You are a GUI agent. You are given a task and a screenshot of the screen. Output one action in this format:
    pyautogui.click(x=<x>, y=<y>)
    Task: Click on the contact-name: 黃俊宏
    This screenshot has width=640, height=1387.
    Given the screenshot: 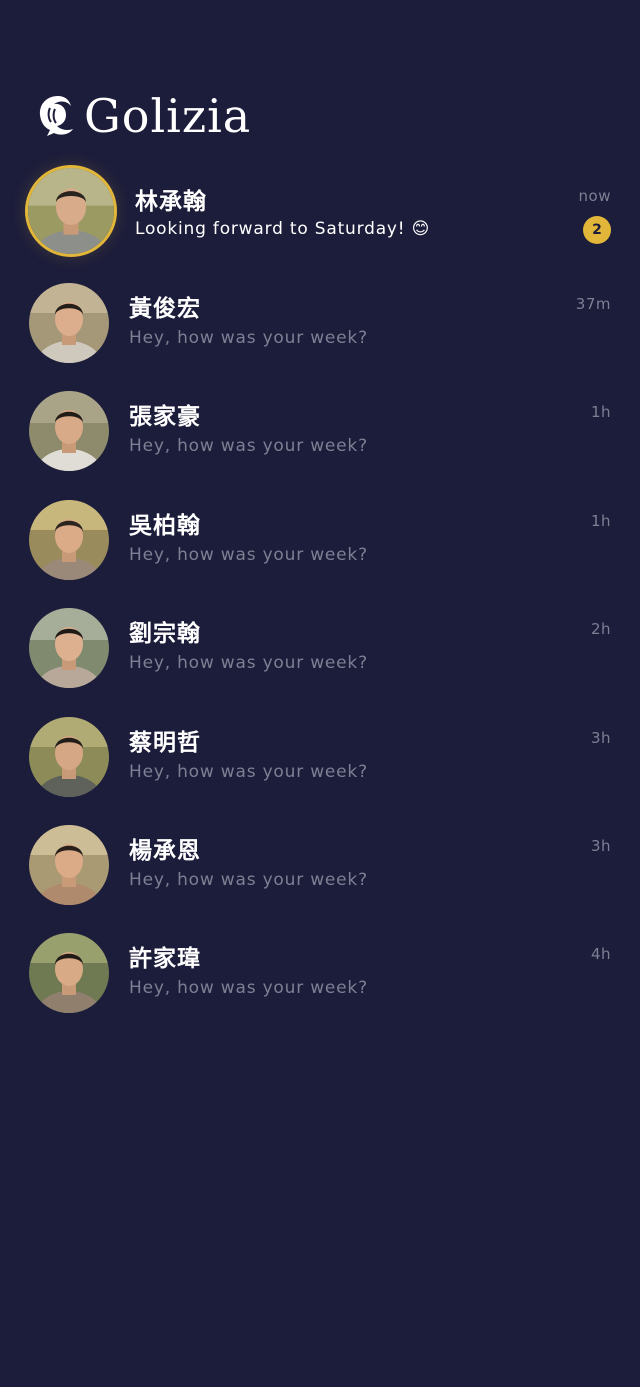 What is the action you would take?
    pyautogui.click(x=165, y=309)
    